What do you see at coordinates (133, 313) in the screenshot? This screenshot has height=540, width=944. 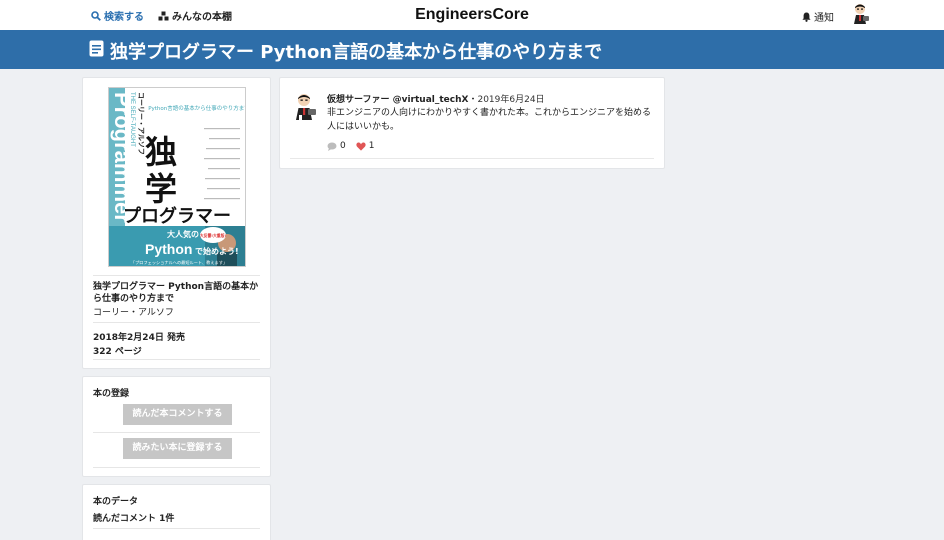 I see `book-author: コーリー・アルソフ` at bounding box center [133, 313].